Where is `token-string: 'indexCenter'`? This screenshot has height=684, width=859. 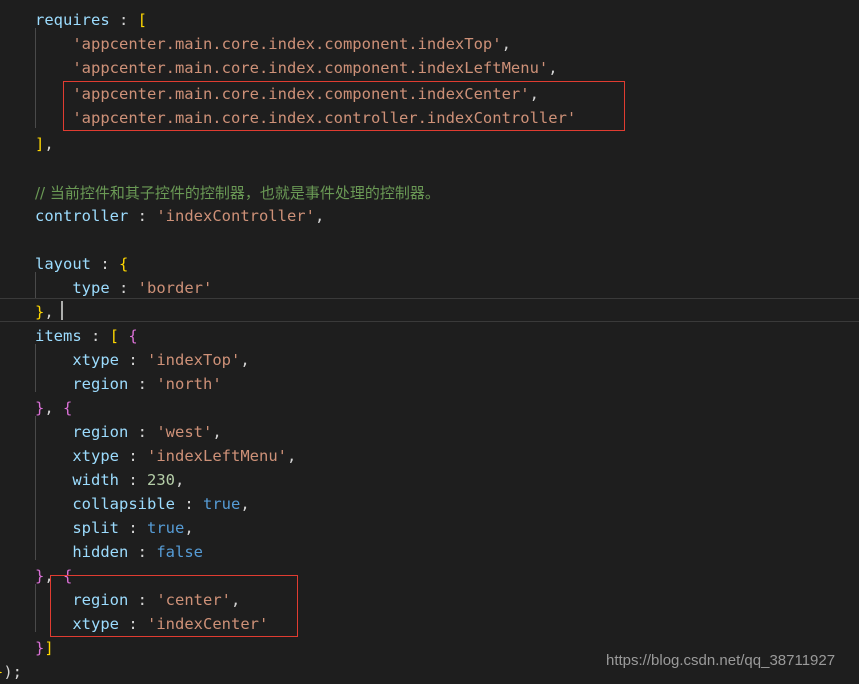
token-string: 'indexCenter' is located at coordinates (208, 624).